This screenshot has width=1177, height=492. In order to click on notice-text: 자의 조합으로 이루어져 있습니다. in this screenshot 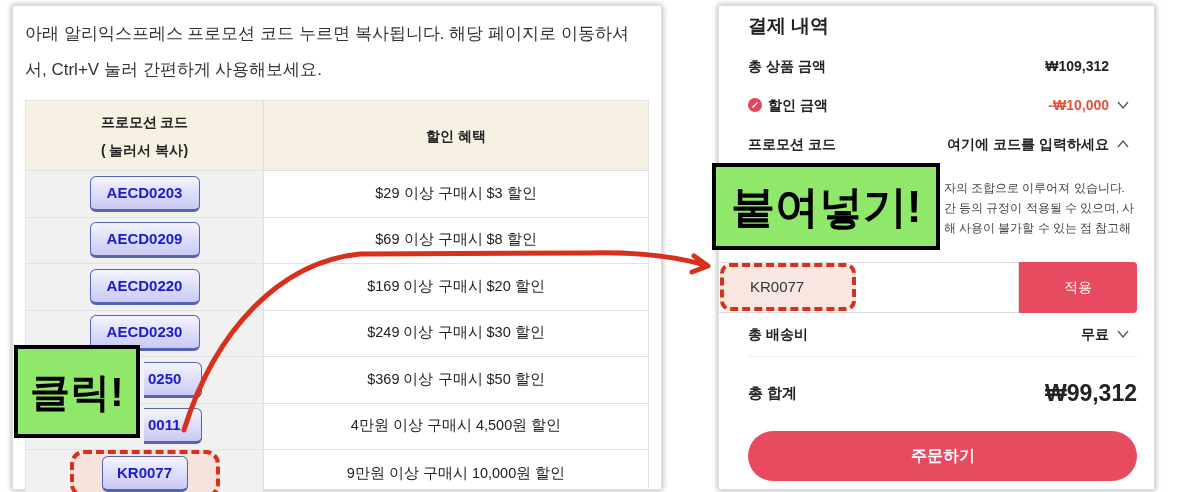, I will do `click(1035, 188)`.